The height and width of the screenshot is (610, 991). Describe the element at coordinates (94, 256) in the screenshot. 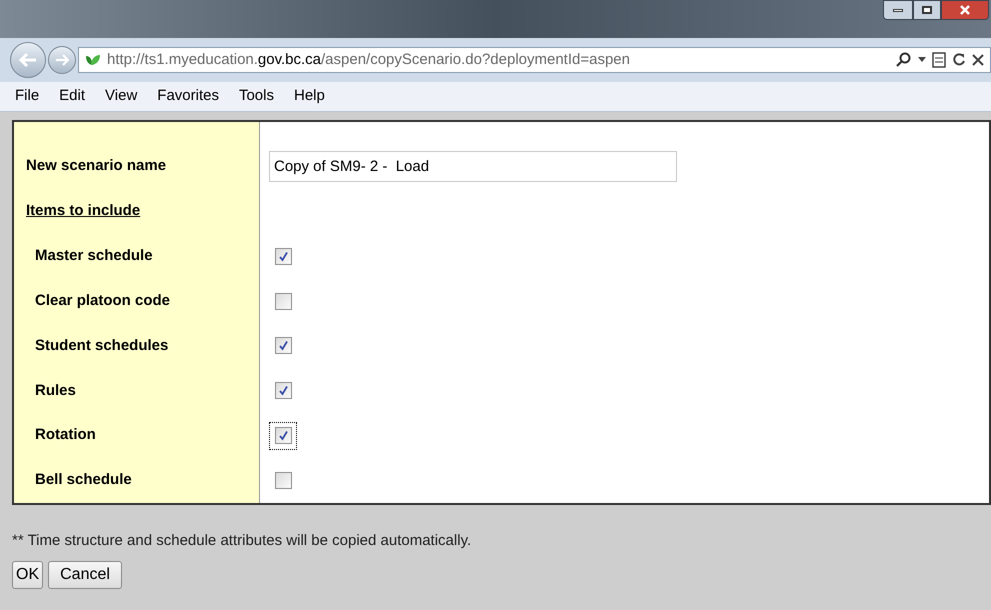

I see `checkbox-label: Master schedule` at that location.